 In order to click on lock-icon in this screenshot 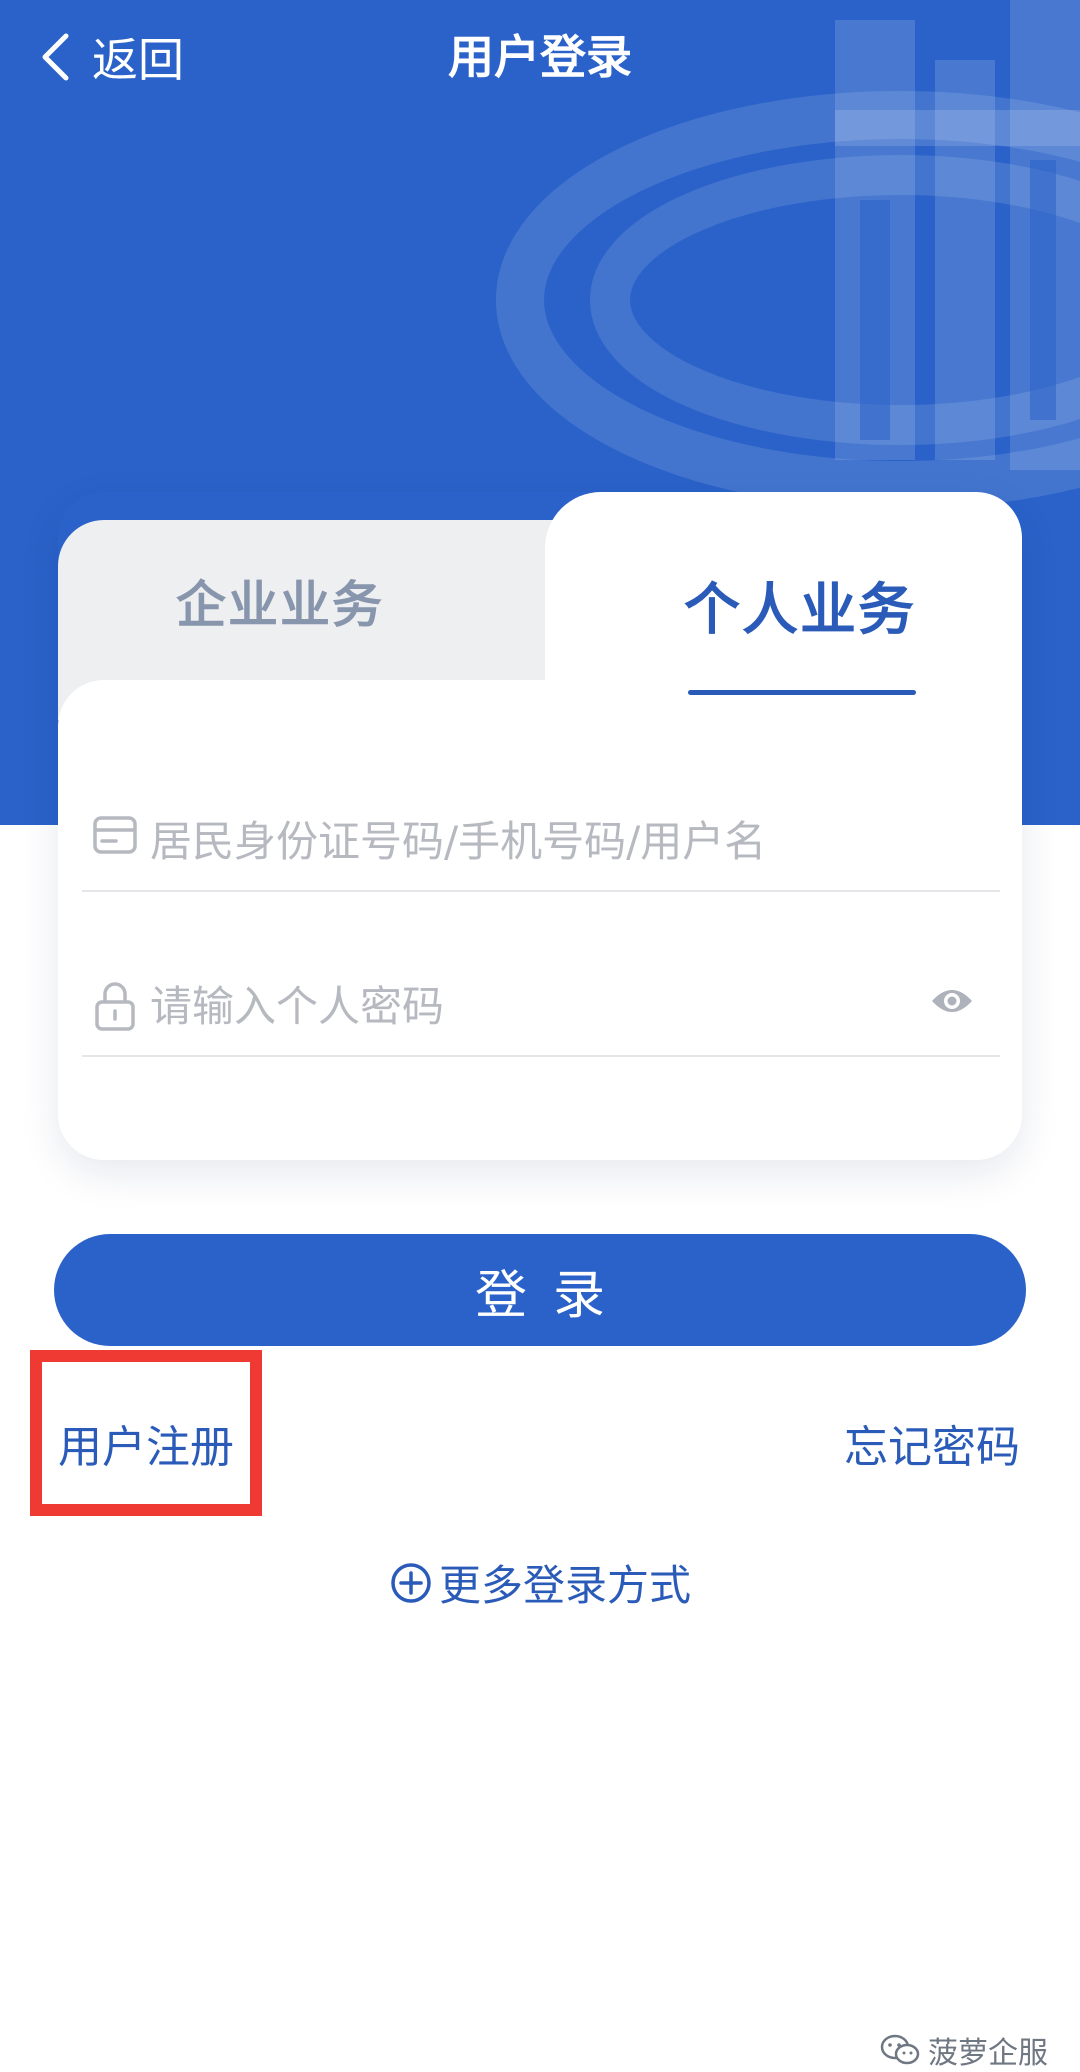, I will do `click(115, 1006)`.